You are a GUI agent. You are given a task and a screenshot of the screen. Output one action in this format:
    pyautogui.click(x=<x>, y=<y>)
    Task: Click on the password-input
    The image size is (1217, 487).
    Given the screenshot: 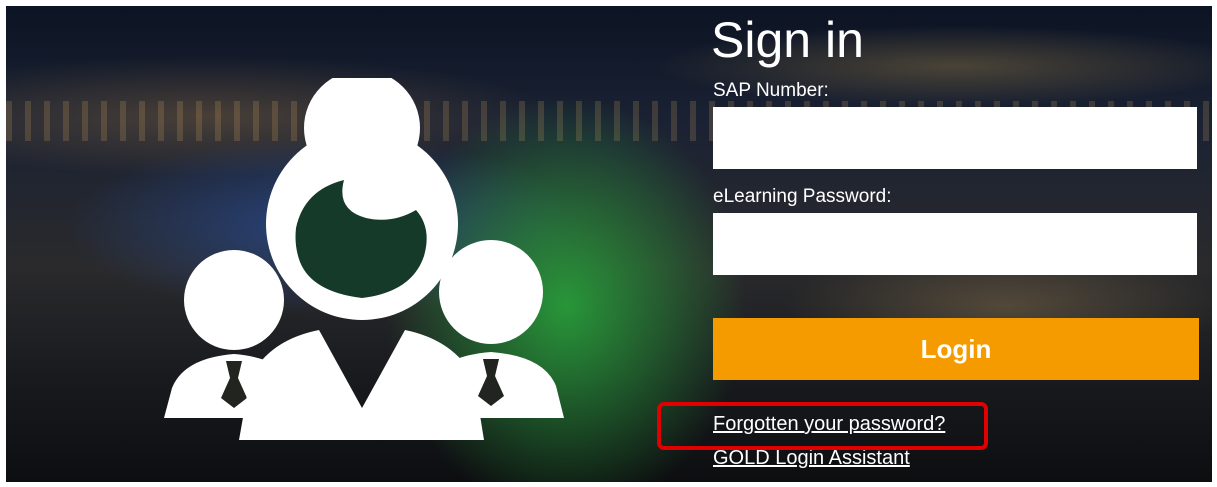 What is the action you would take?
    pyautogui.click(x=955, y=244)
    